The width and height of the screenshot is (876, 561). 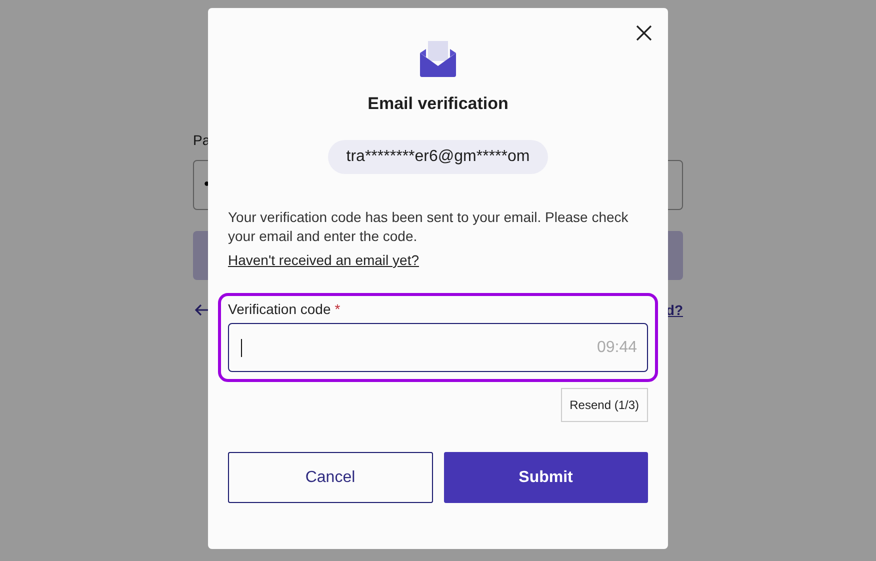 What do you see at coordinates (241, 347) in the screenshot?
I see `text-cursor` at bounding box center [241, 347].